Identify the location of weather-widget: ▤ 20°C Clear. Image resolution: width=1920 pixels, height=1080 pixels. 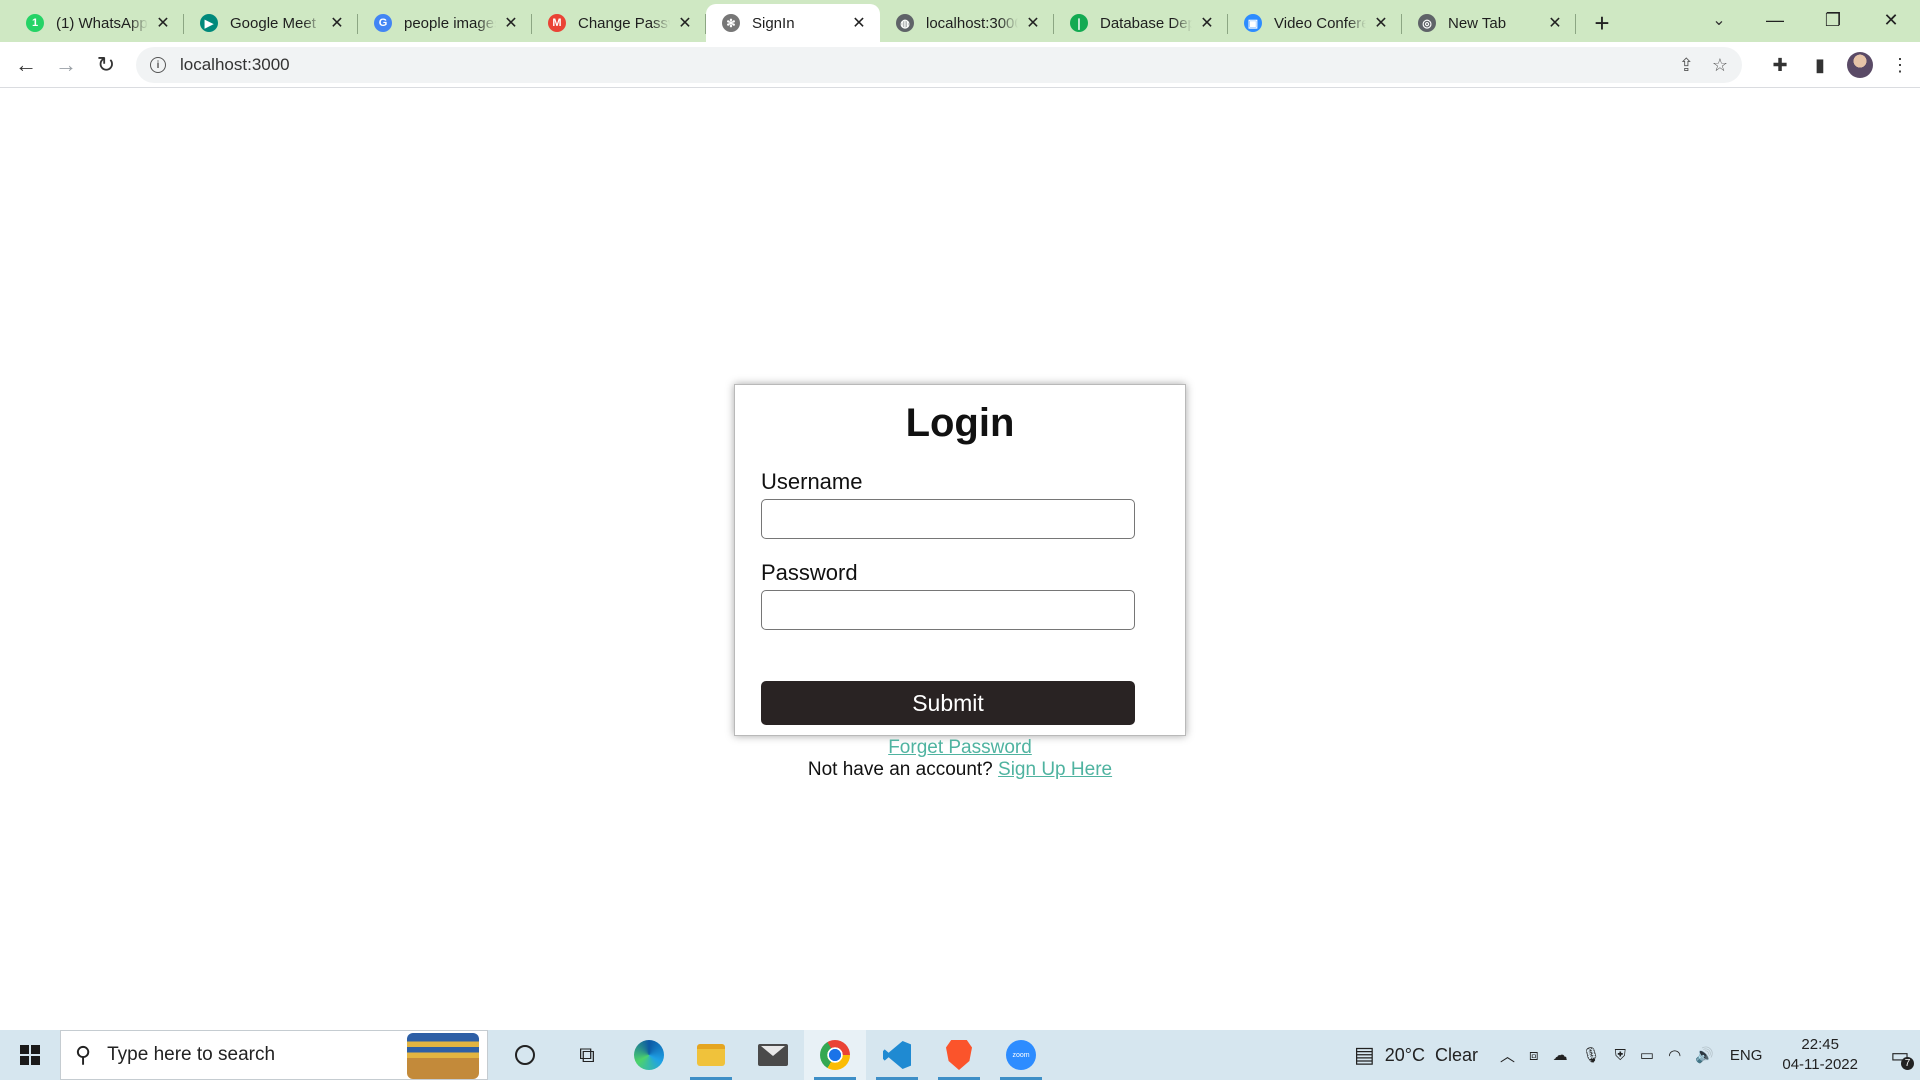
(1416, 1055).